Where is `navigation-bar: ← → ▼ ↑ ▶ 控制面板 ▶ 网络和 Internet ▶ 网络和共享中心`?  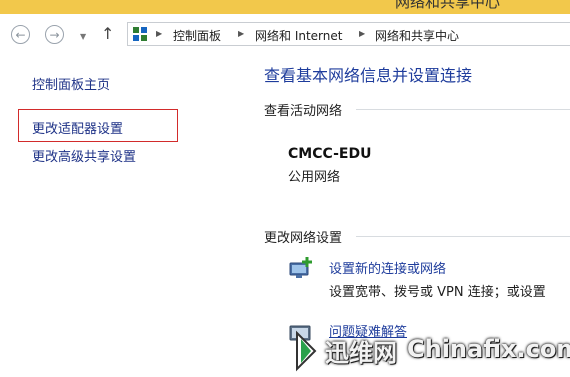
navigation-bar: ← → ▼ ↑ ▶ 控制面板 ▶ 网络和 Internet ▶ 网络和共享中心 is located at coordinates (285, 34).